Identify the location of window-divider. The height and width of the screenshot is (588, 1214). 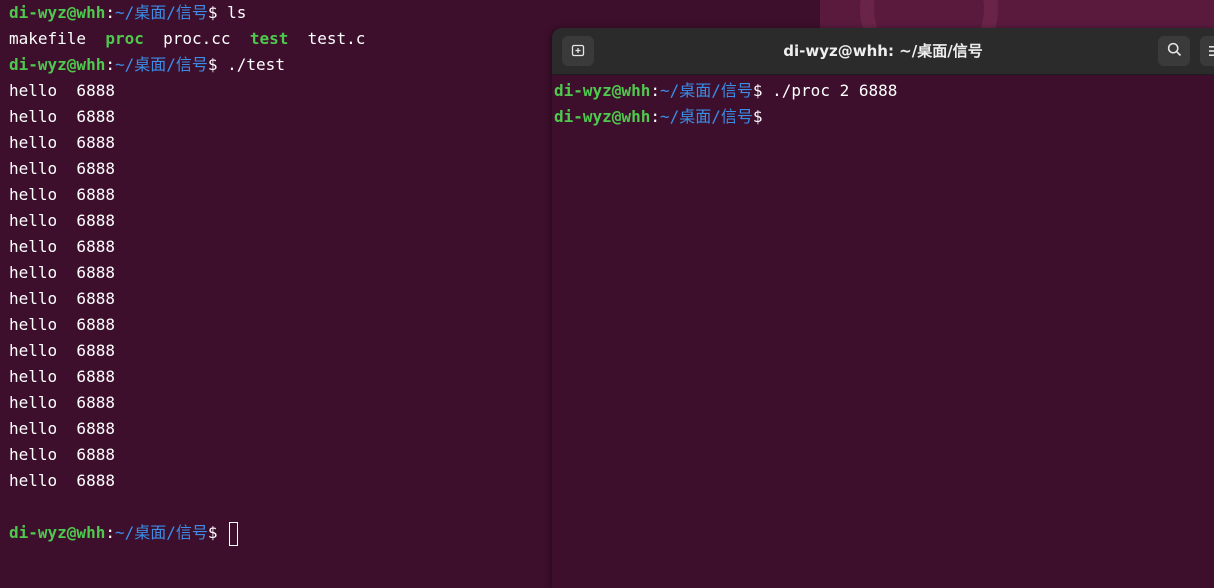
(816, 15).